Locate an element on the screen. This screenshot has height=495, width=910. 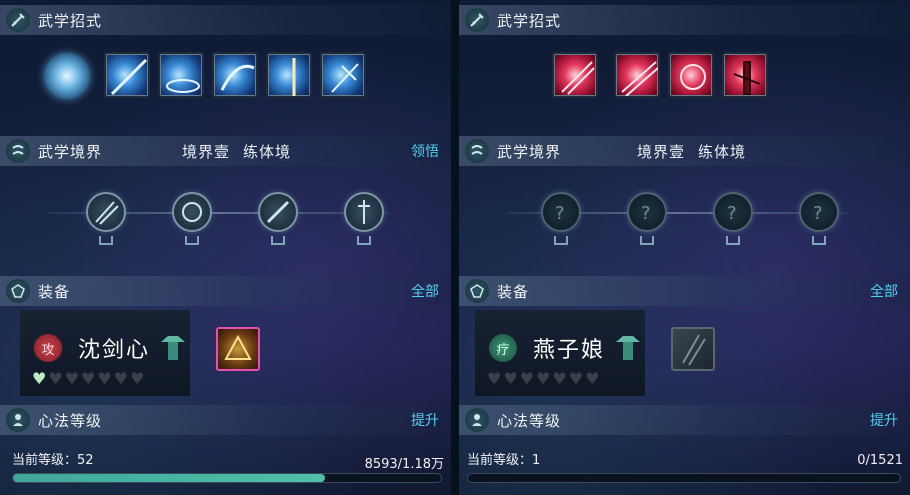
realm-node-2-locked: ? is located at coordinates (647, 212).